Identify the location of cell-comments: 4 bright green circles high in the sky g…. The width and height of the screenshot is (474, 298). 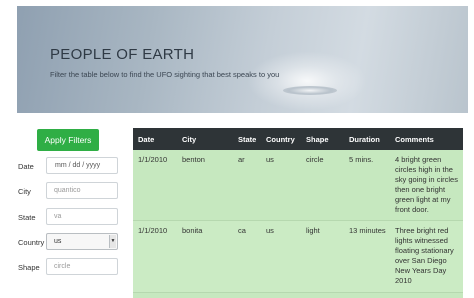
(426, 184).